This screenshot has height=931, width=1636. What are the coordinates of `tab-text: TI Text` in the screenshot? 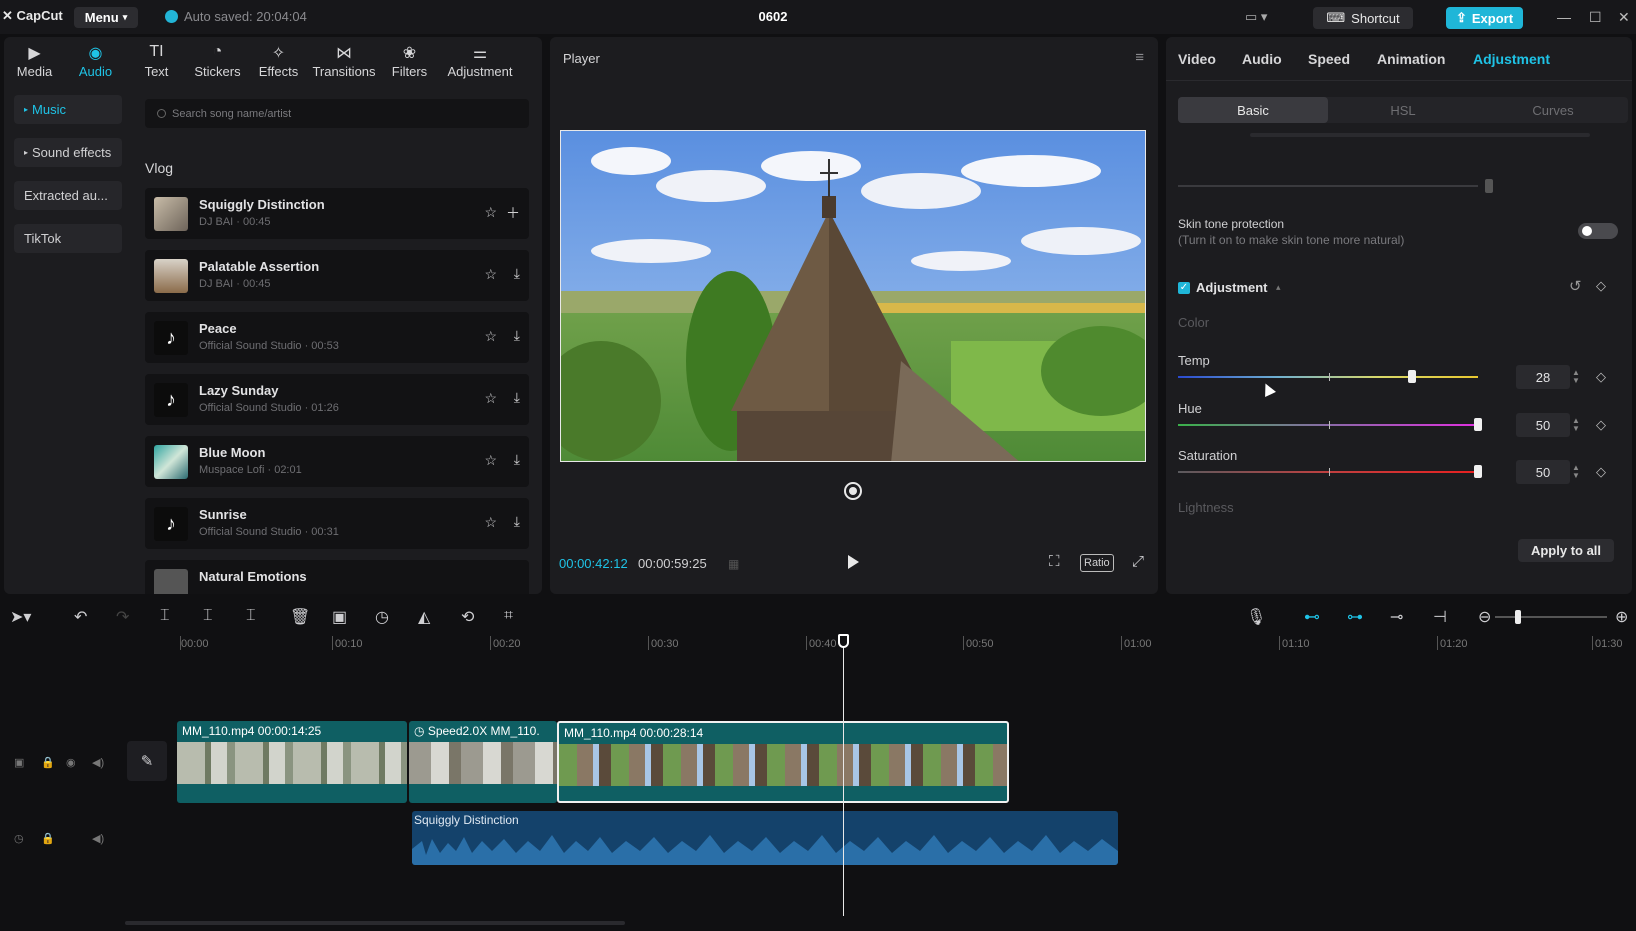 It's located at (156, 61).